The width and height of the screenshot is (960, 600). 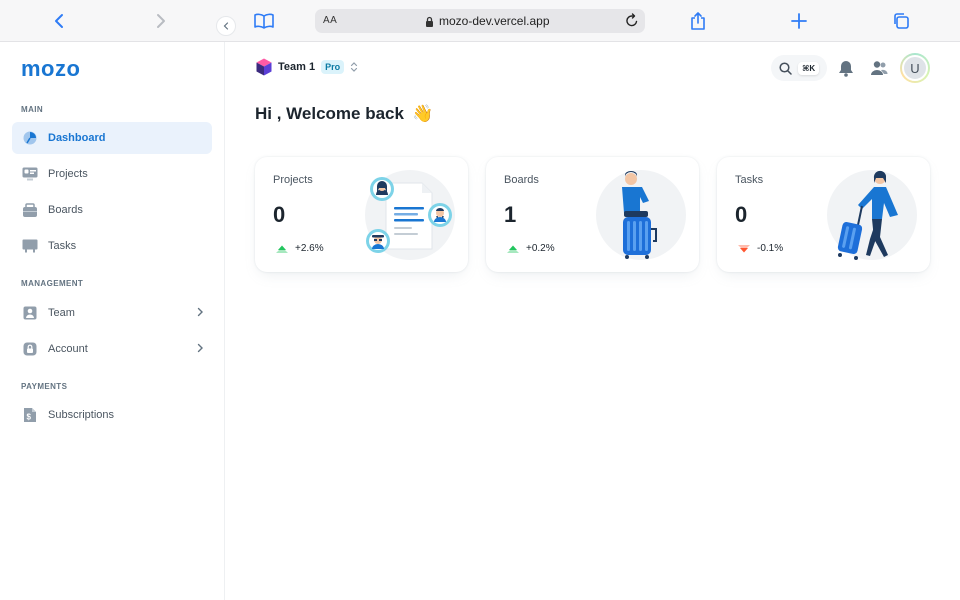 I want to click on notifications-button, so click(x=846, y=68).